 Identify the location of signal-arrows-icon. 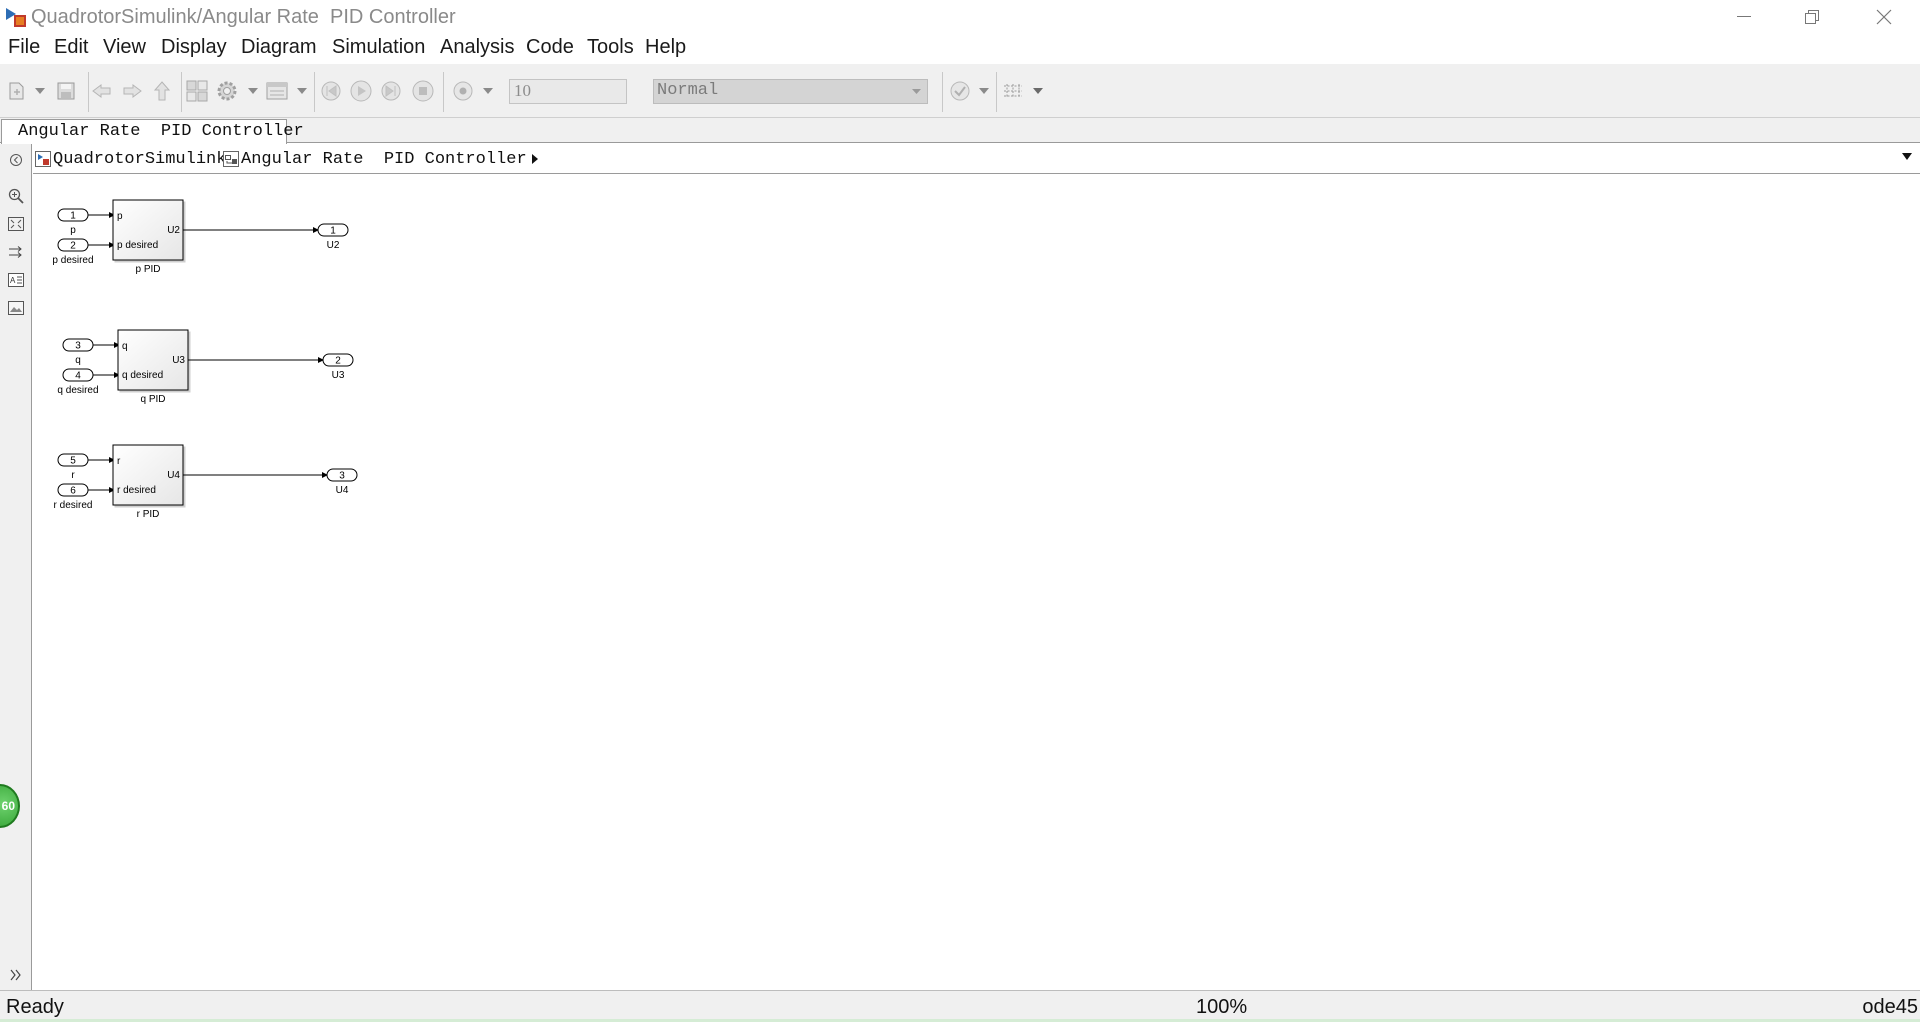
(16, 252).